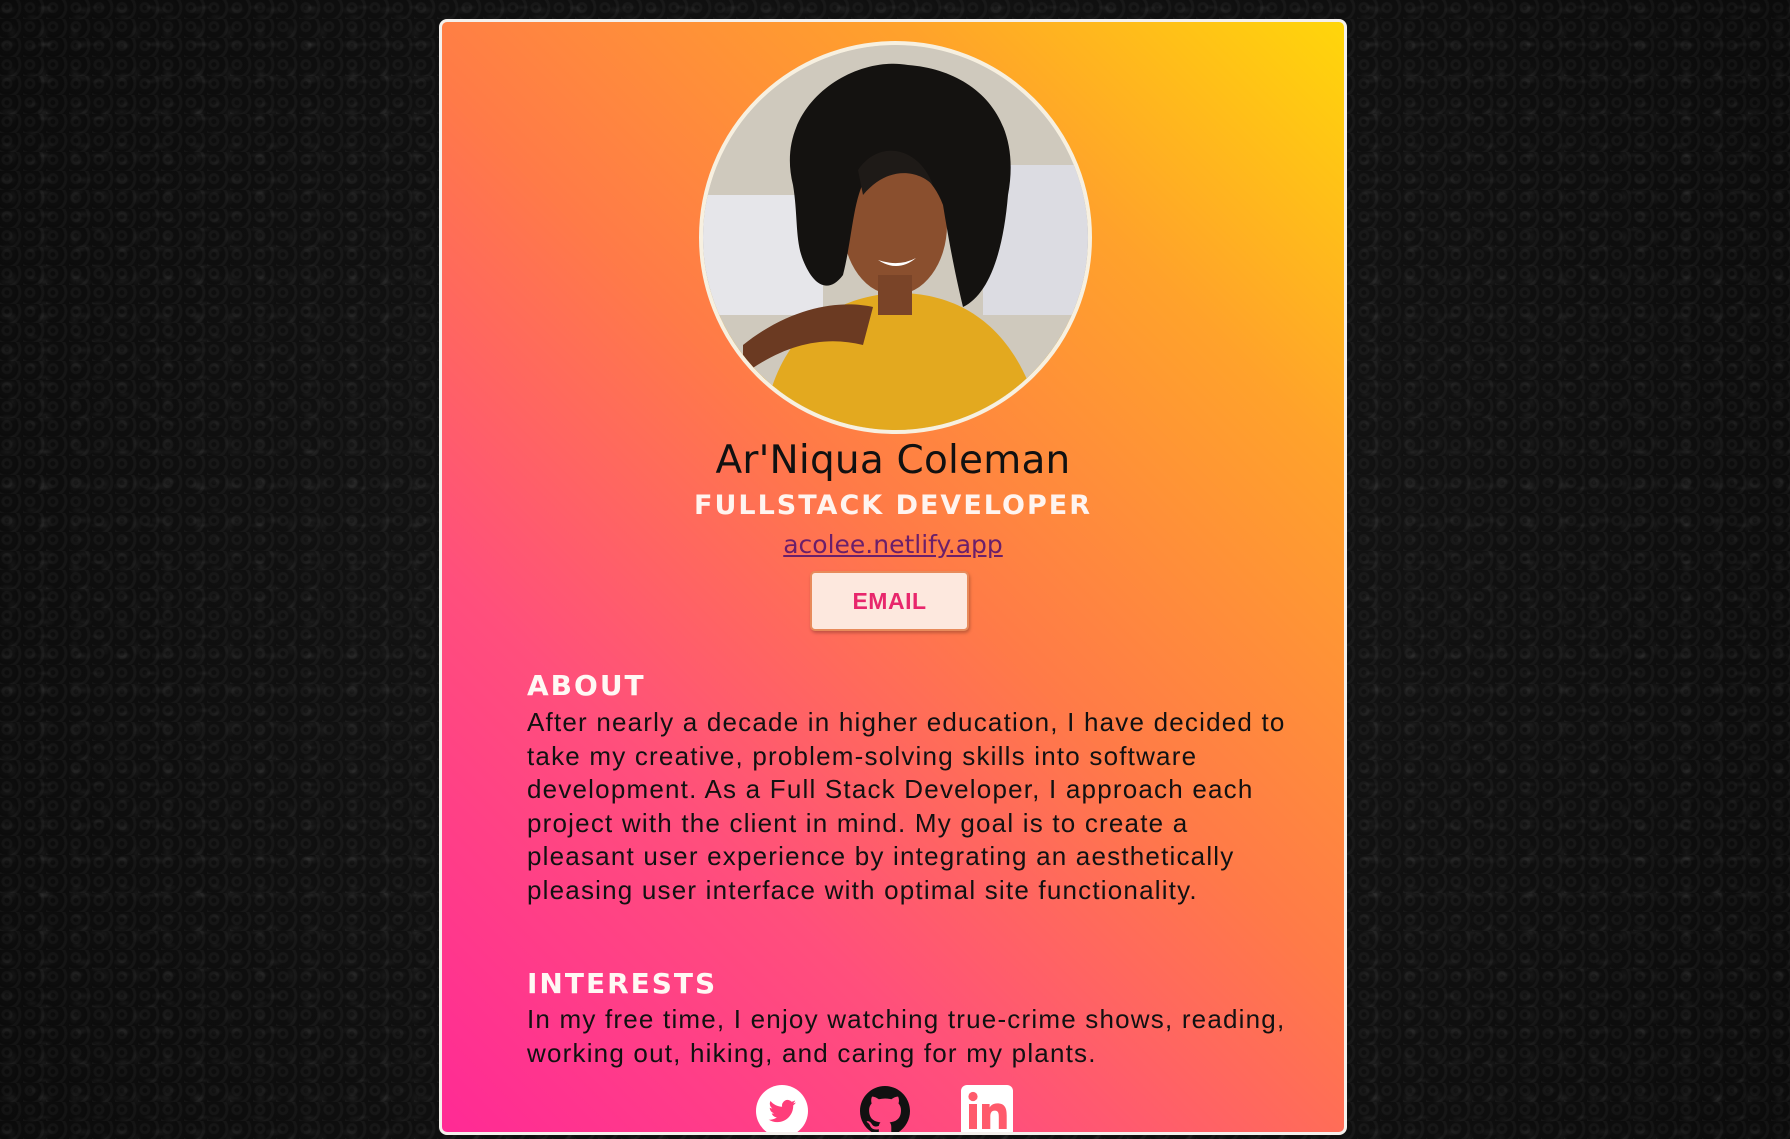  What do you see at coordinates (622, 983) in the screenshot?
I see `interests-heading: INTERESTS` at bounding box center [622, 983].